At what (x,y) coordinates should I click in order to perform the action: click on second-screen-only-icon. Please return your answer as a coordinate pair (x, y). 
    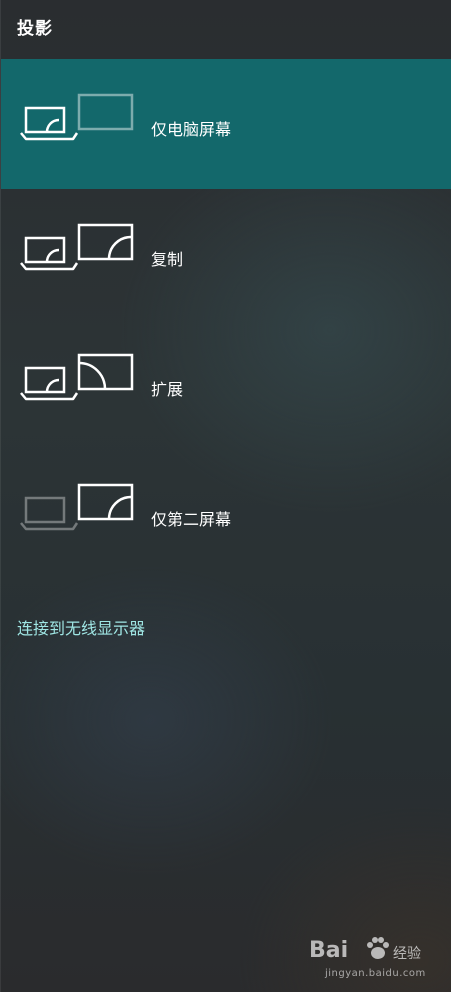
    Looking at the image, I should click on (77, 507).